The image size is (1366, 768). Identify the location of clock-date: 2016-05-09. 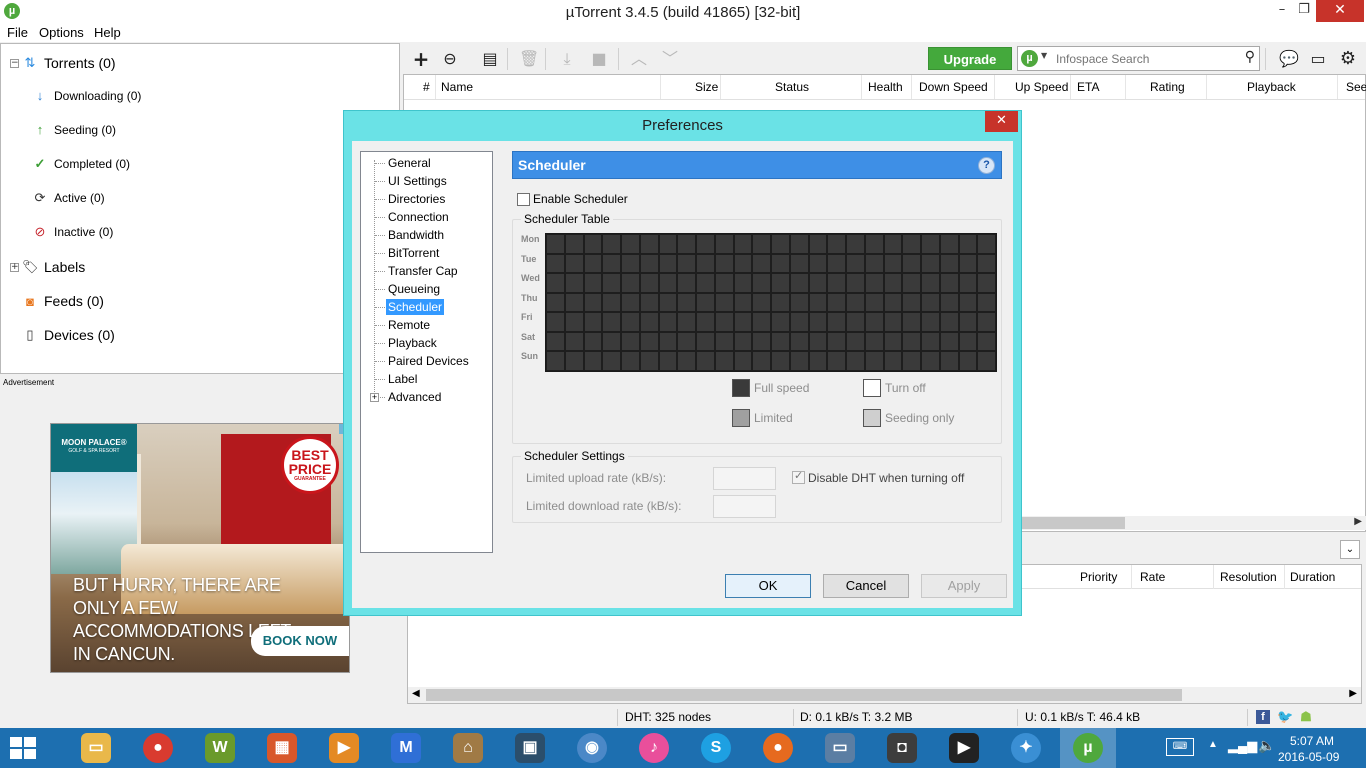
(1308, 757).